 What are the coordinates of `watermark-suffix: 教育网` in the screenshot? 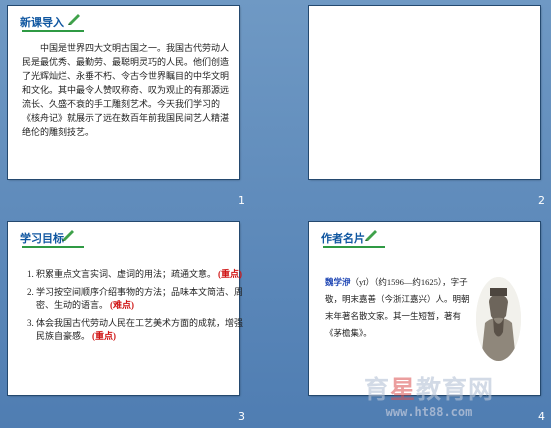 It's located at (455, 389).